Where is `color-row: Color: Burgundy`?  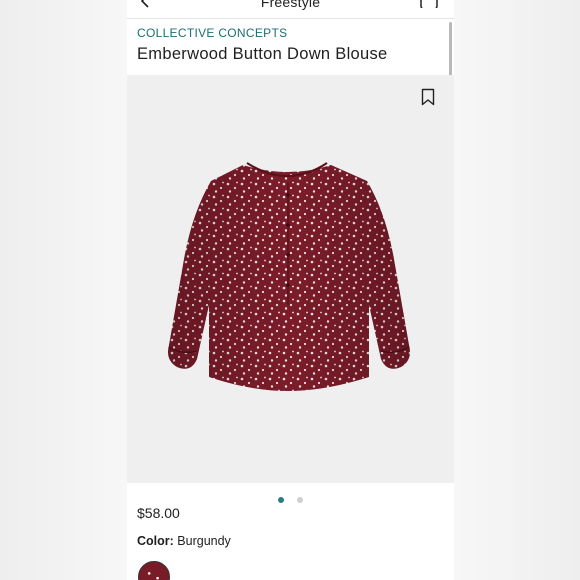 color-row: Color: Burgundy is located at coordinates (184, 541).